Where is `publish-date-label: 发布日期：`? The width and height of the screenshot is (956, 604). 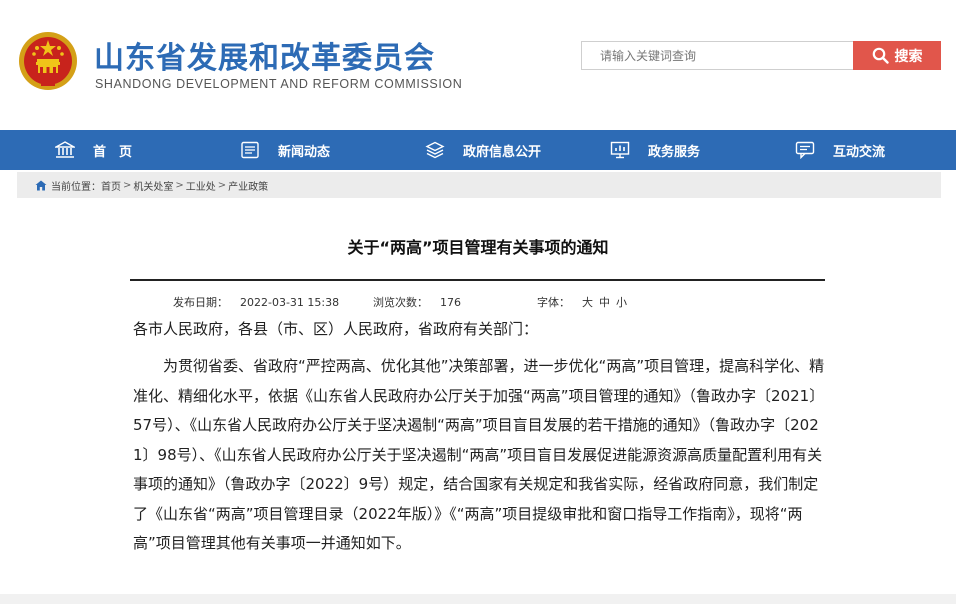
publish-date-label: 发布日期： is located at coordinates (200, 302).